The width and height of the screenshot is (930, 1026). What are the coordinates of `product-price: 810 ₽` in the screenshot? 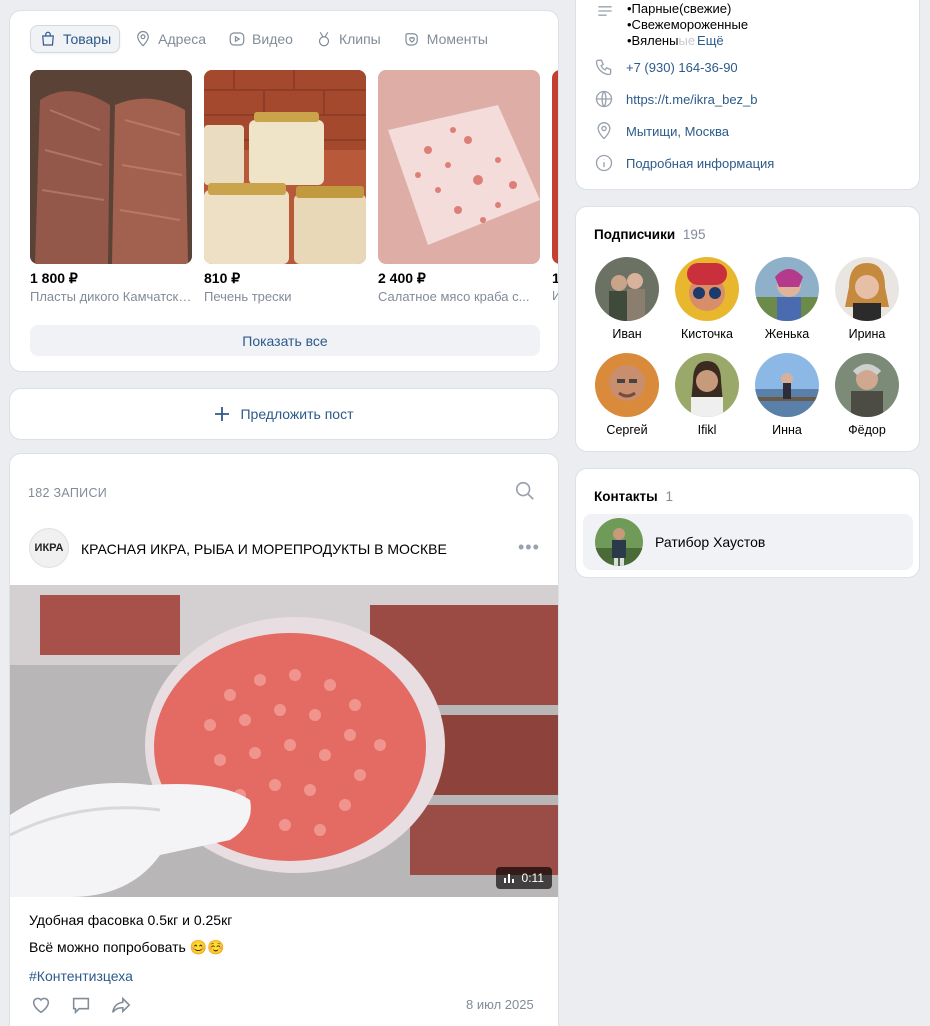 It's located at (222, 278).